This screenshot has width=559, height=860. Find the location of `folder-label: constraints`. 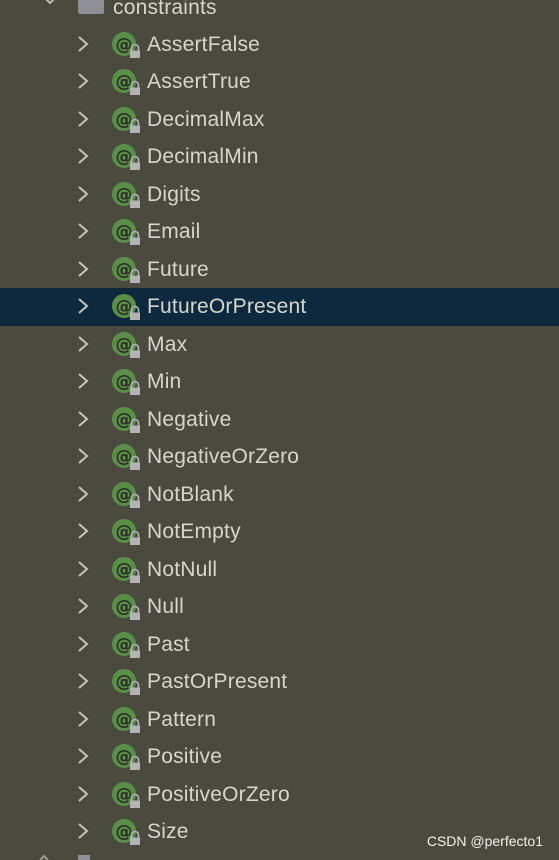

folder-label: constraints is located at coordinates (165, 9).